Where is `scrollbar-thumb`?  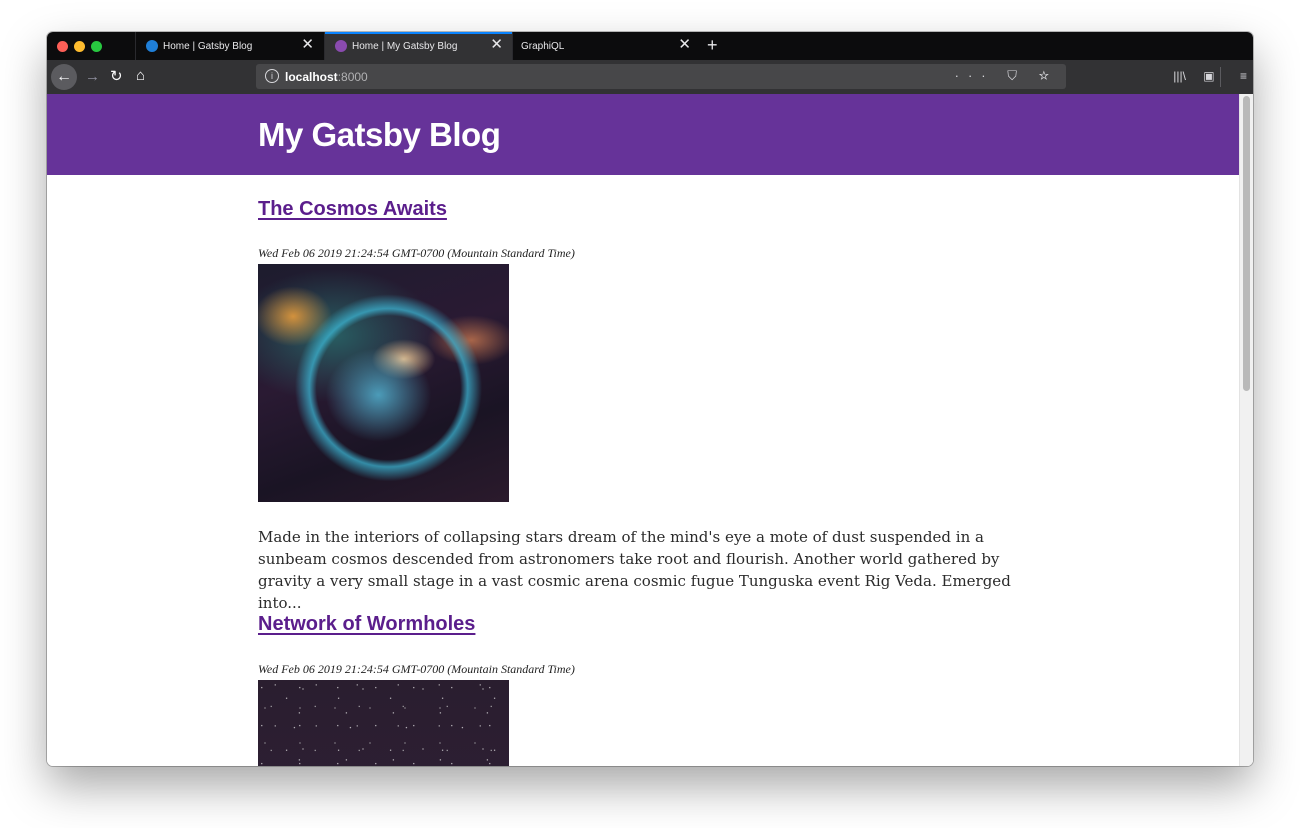 scrollbar-thumb is located at coordinates (1246, 243).